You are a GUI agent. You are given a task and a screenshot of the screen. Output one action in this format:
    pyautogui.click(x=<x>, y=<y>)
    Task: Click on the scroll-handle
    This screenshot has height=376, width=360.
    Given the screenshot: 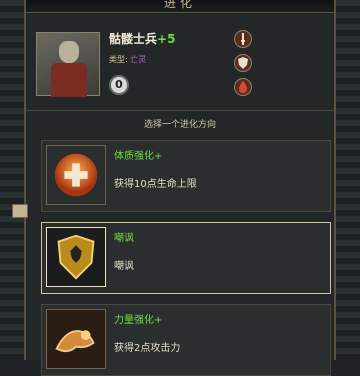 What is the action you would take?
    pyautogui.click(x=20, y=211)
    